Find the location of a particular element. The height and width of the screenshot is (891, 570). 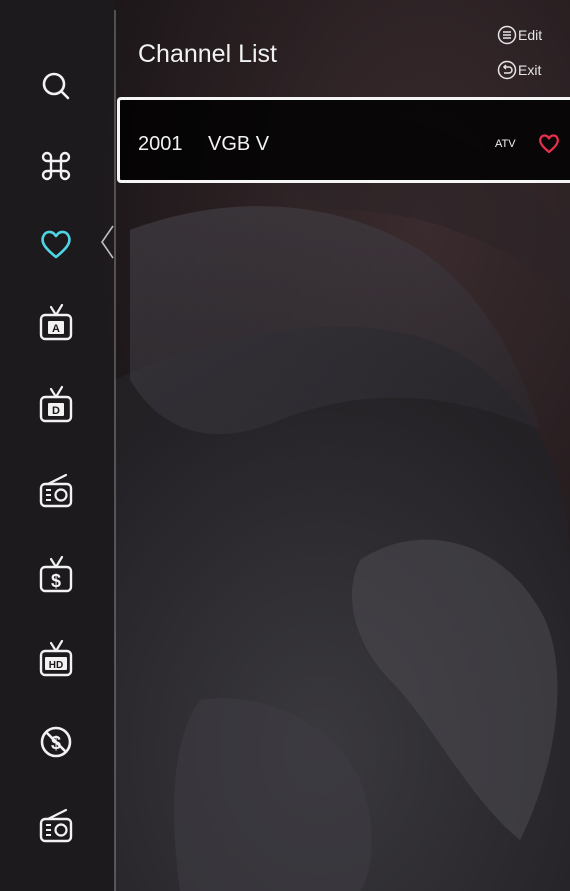

tv-hd-icon: HD is located at coordinates (56, 658).